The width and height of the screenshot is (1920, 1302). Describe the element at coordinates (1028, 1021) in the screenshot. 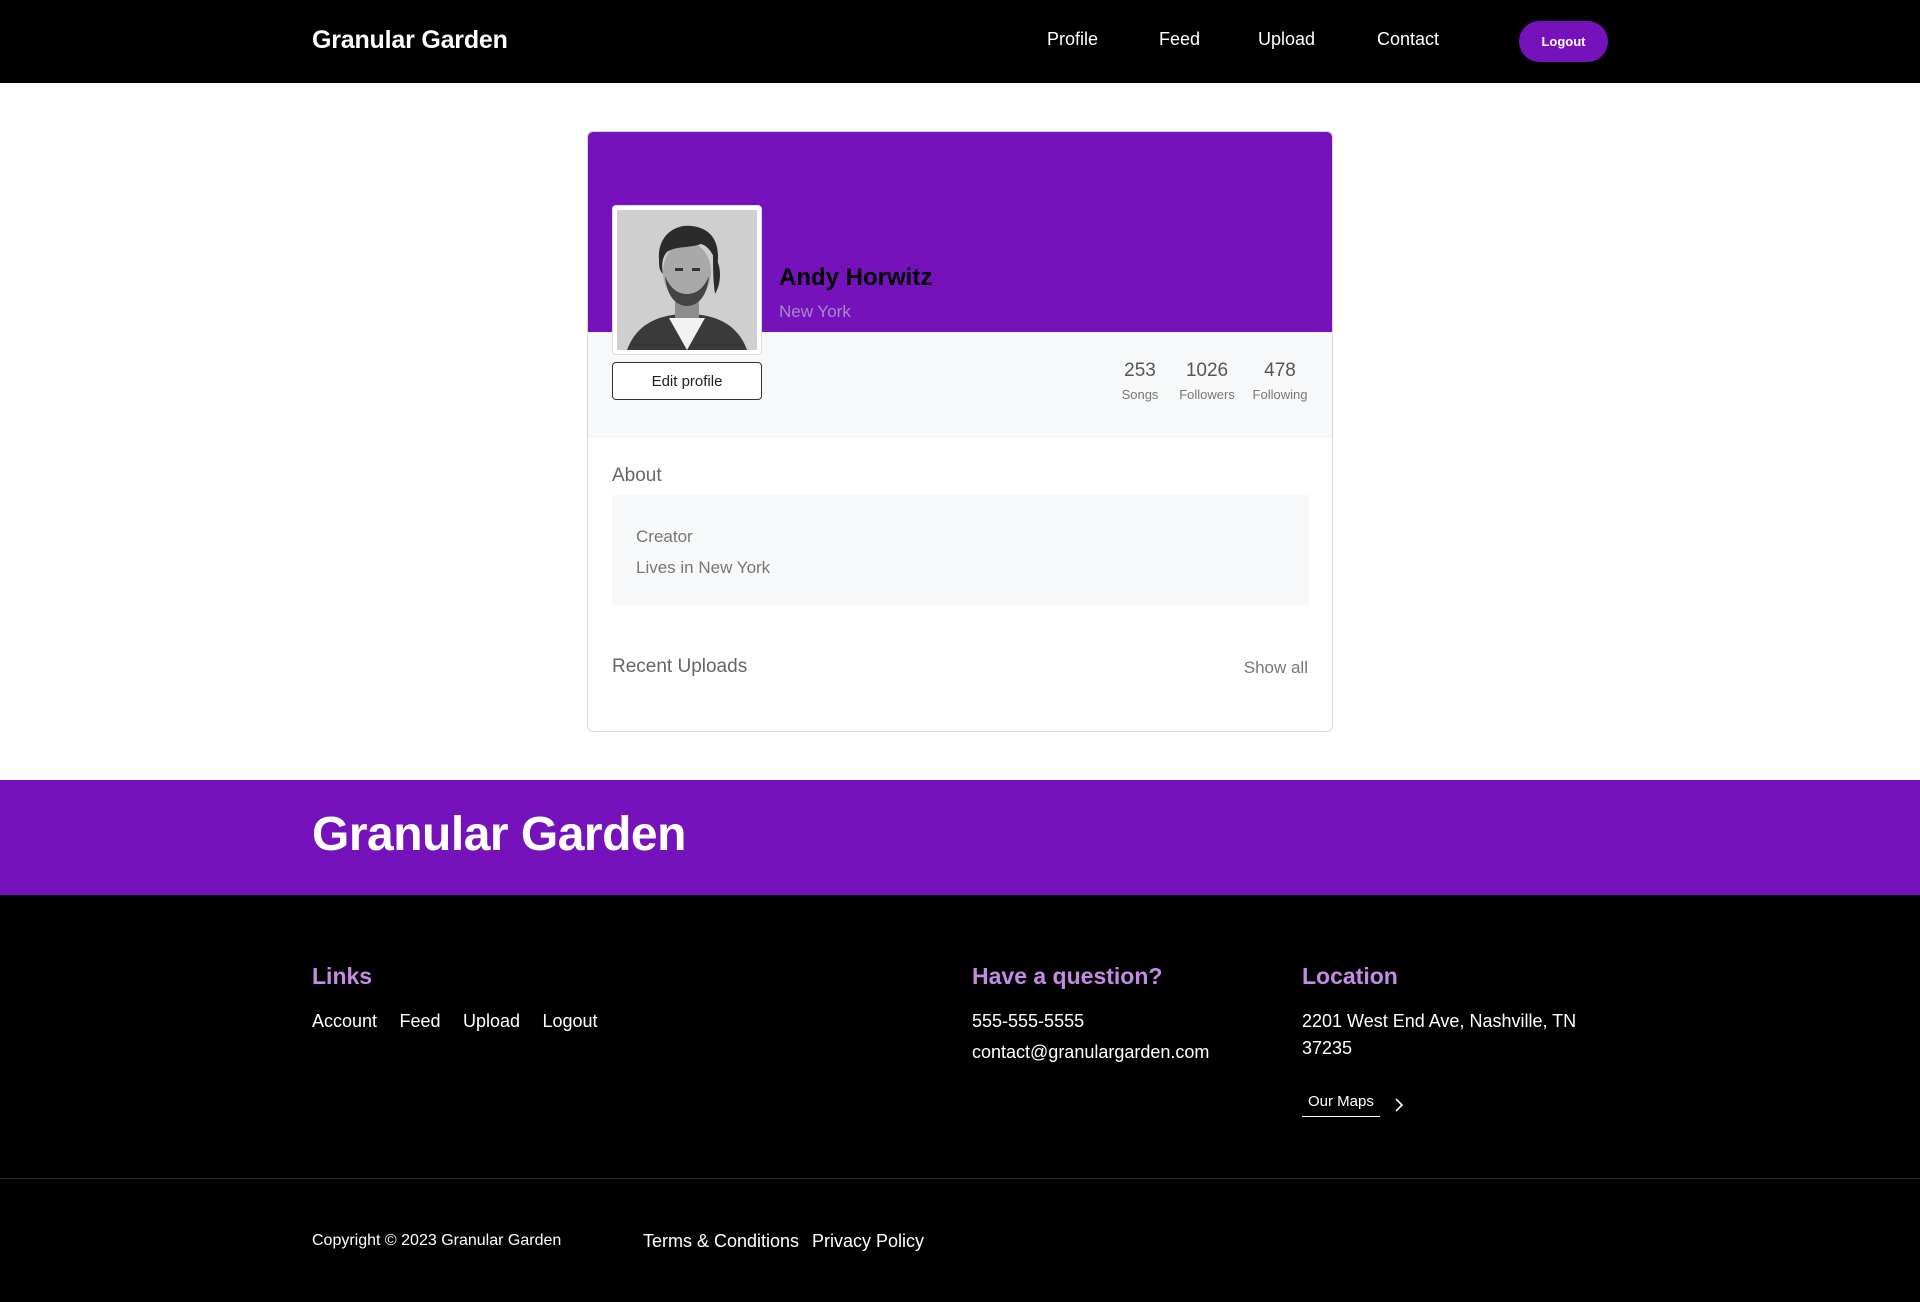

I see `footer-phone: 555-555-5555` at that location.